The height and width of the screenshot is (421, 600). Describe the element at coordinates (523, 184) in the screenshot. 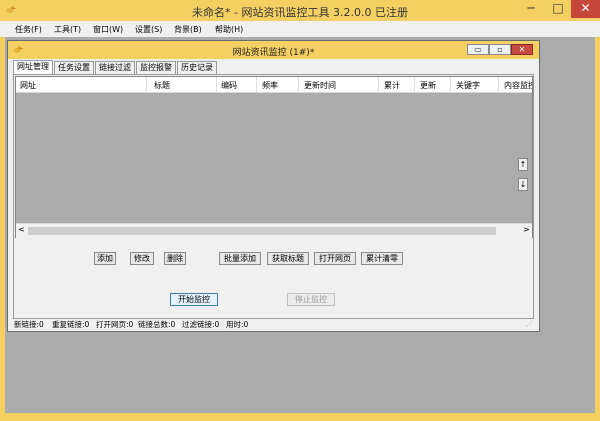

I see `move-down-button: ↓` at that location.